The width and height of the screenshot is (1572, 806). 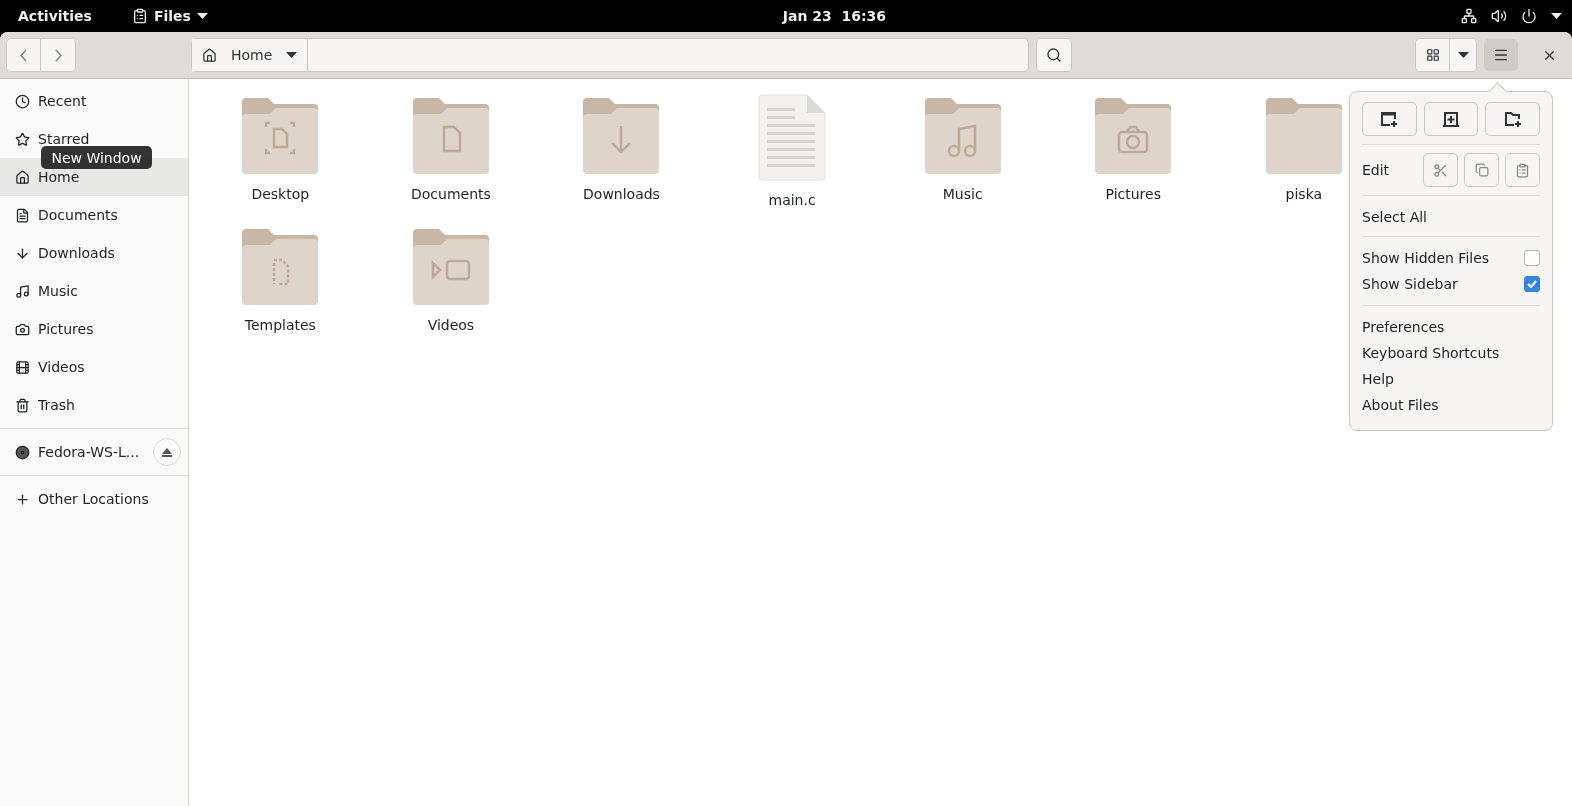 I want to click on eject-icon, so click(x=167, y=452).